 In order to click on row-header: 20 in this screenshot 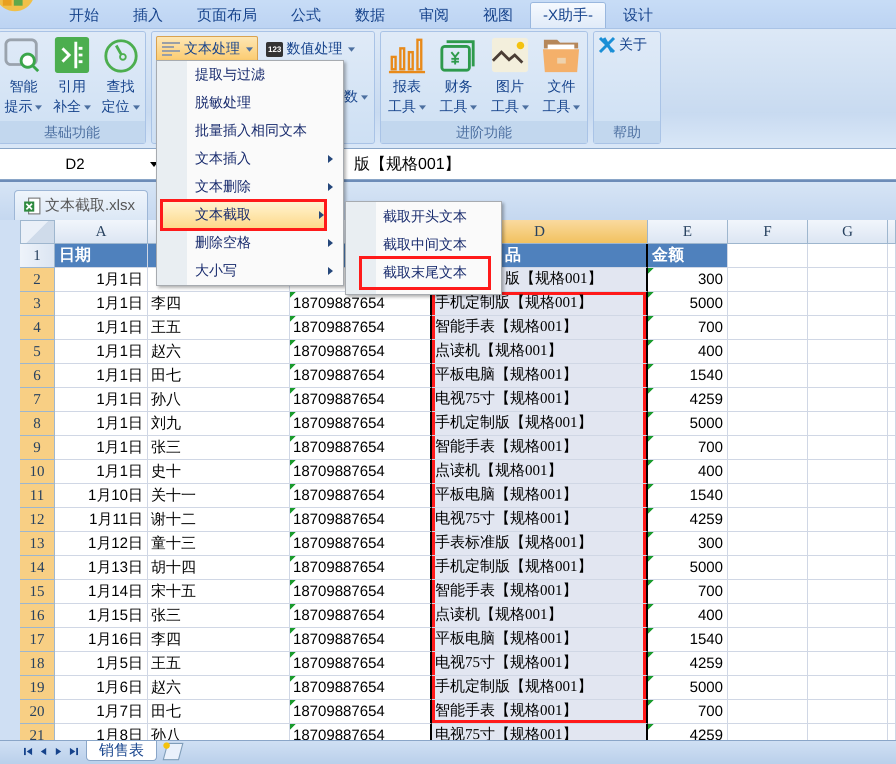, I will do `click(37, 712)`.